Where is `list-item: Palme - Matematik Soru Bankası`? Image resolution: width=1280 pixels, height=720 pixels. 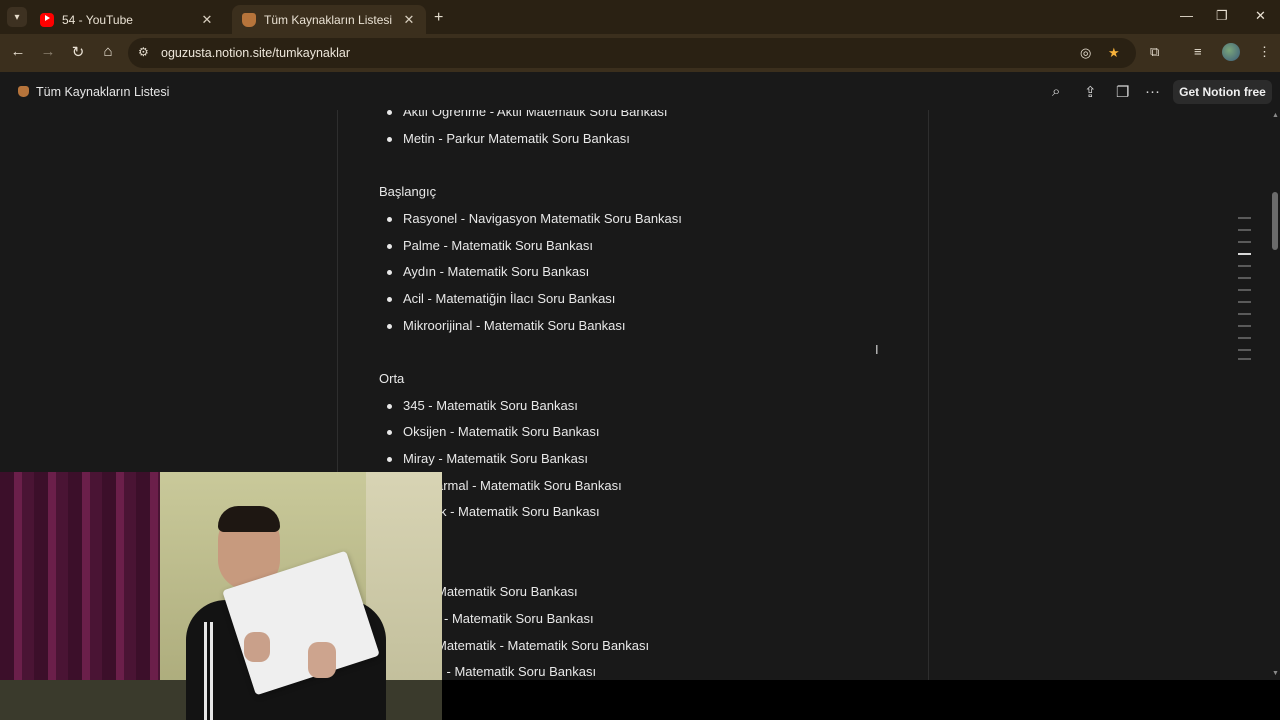
list-item: Palme - Matematik Soru Bankası is located at coordinates (490, 245).